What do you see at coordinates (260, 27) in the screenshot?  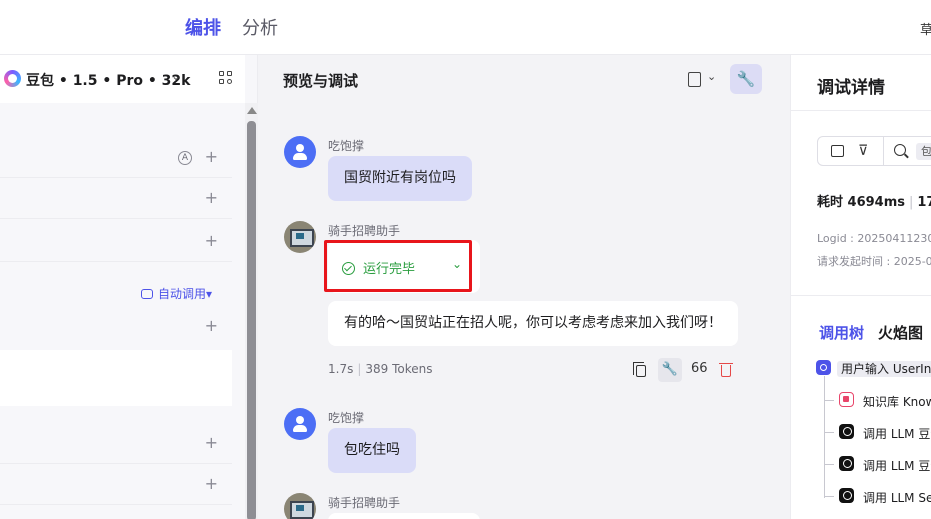 I see `tab-analysis: 分析` at bounding box center [260, 27].